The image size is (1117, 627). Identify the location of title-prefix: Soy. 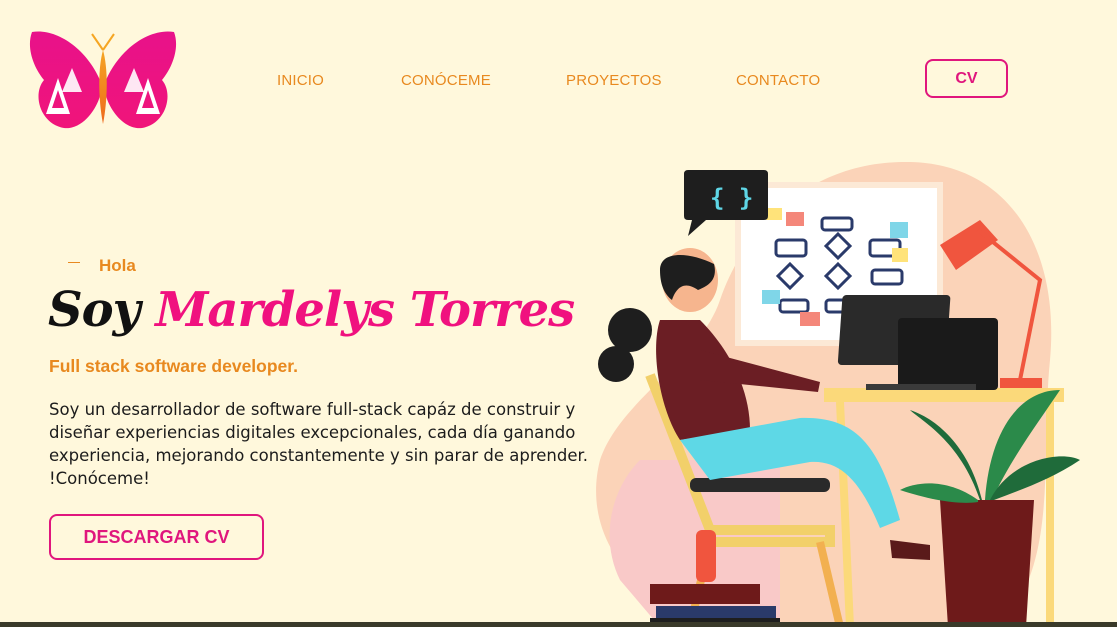
(94, 310).